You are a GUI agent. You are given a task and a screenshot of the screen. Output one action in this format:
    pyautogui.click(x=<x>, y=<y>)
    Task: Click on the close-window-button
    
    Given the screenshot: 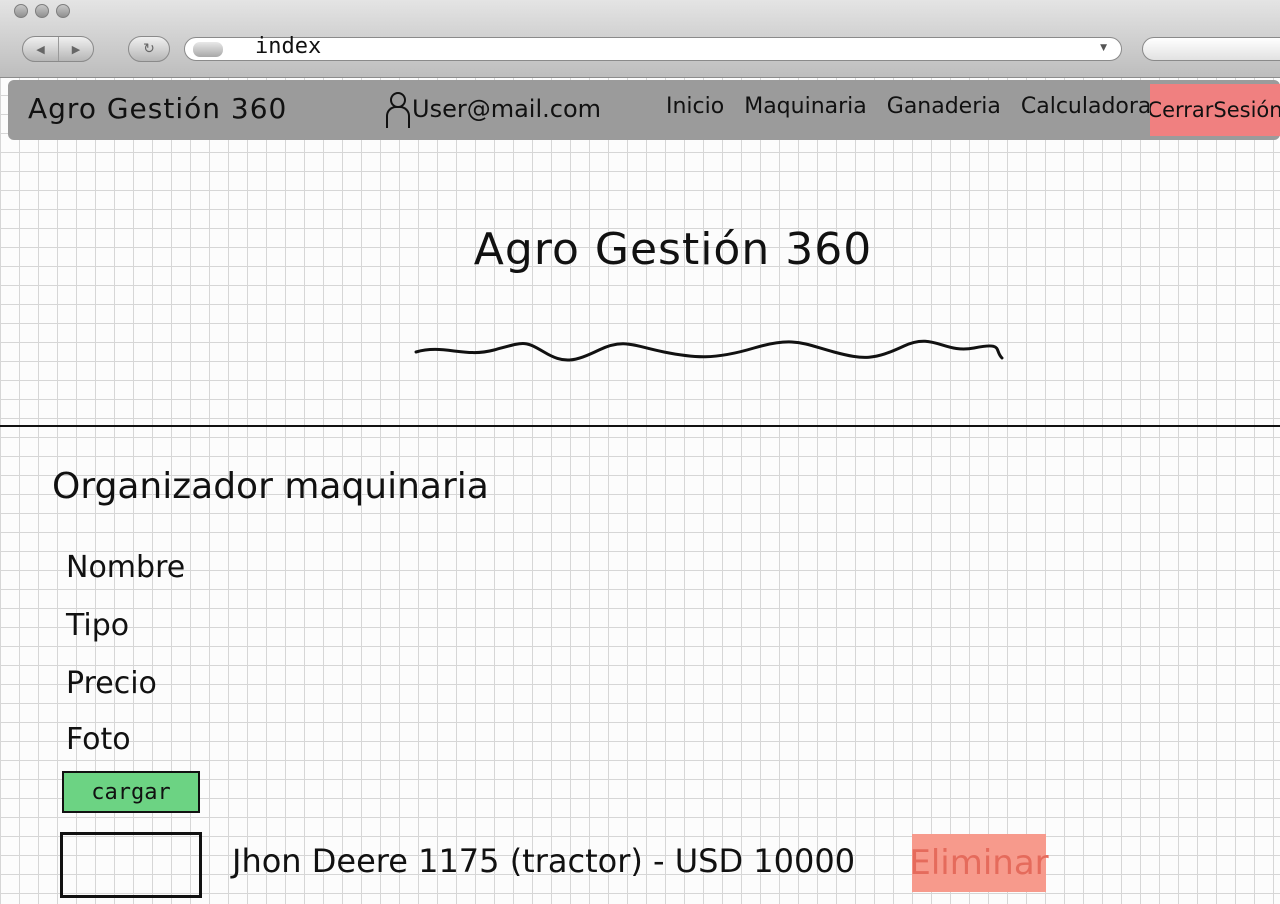 What is the action you would take?
    pyautogui.click(x=21, y=11)
    